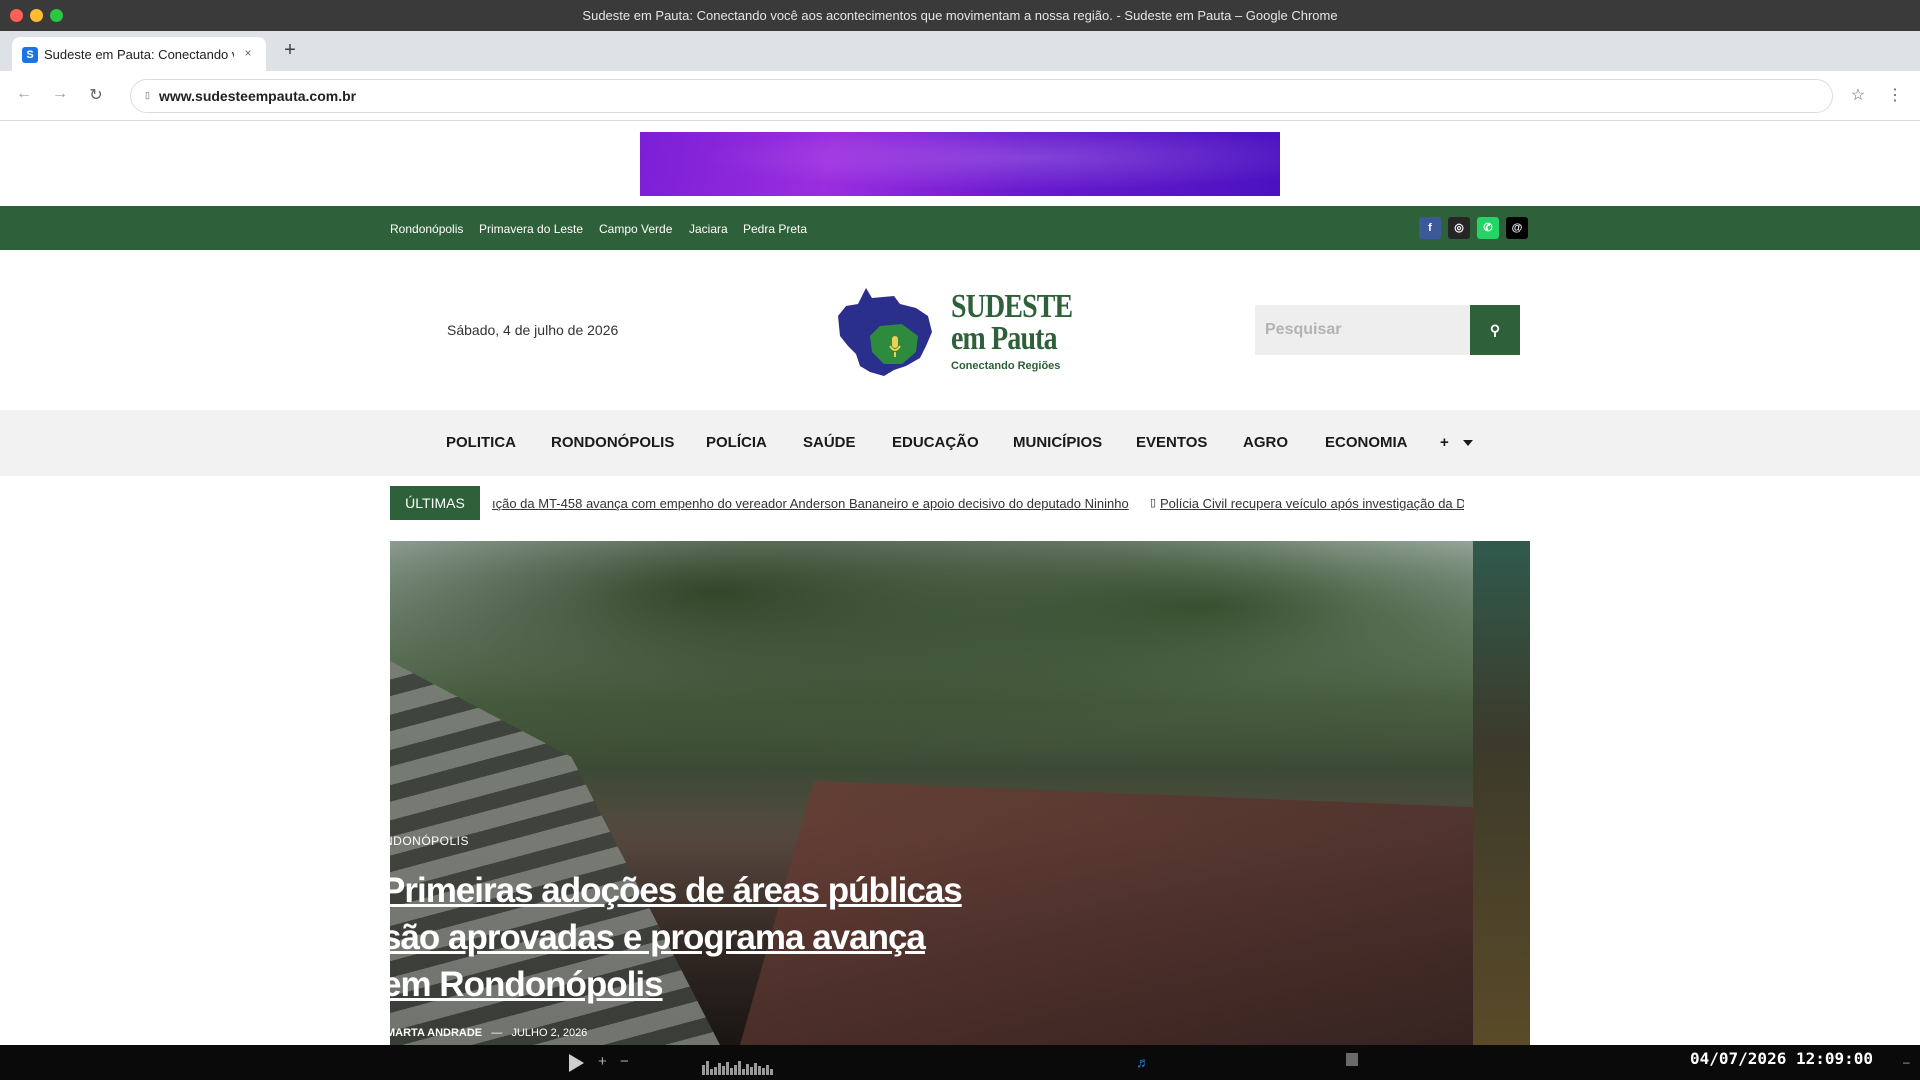 The image size is (1920, 1080). Describe the element at coordinates (257, 96) in the screenshot. I see `url-text: www.sudesteempauta.com.br` at that location.